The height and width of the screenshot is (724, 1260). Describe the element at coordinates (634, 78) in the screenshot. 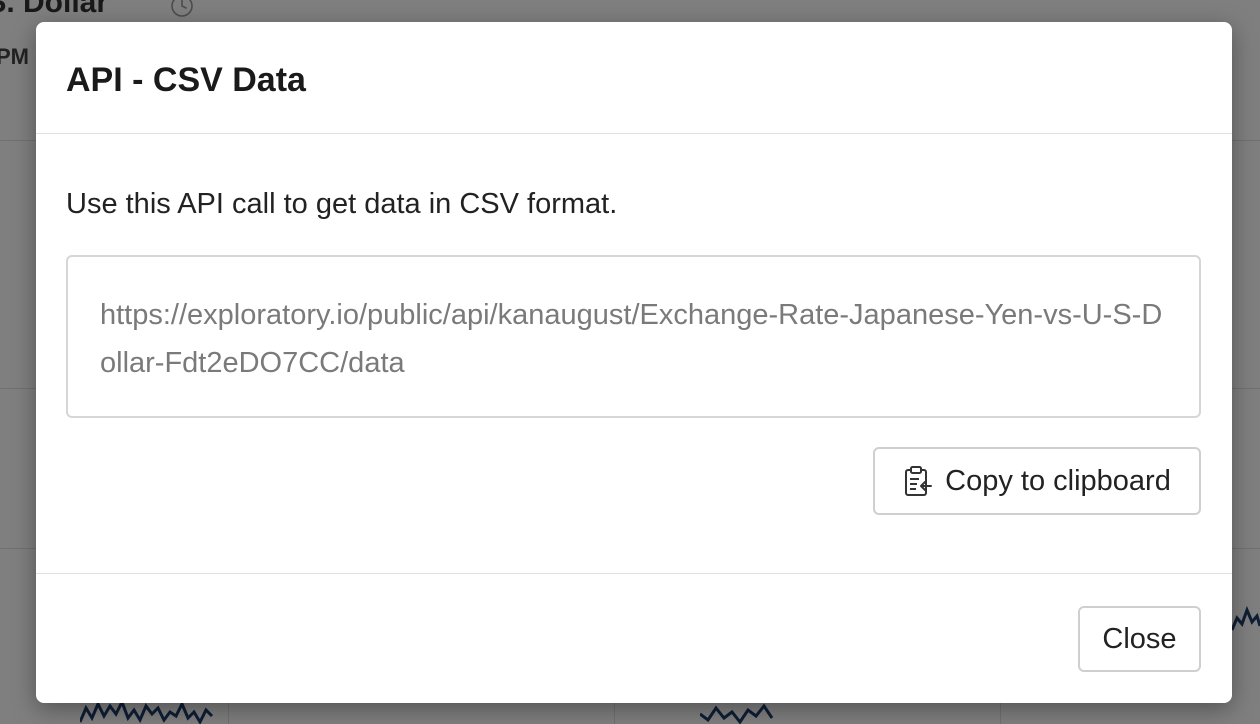

I see `modal-header: API - CSV Data` at that location.